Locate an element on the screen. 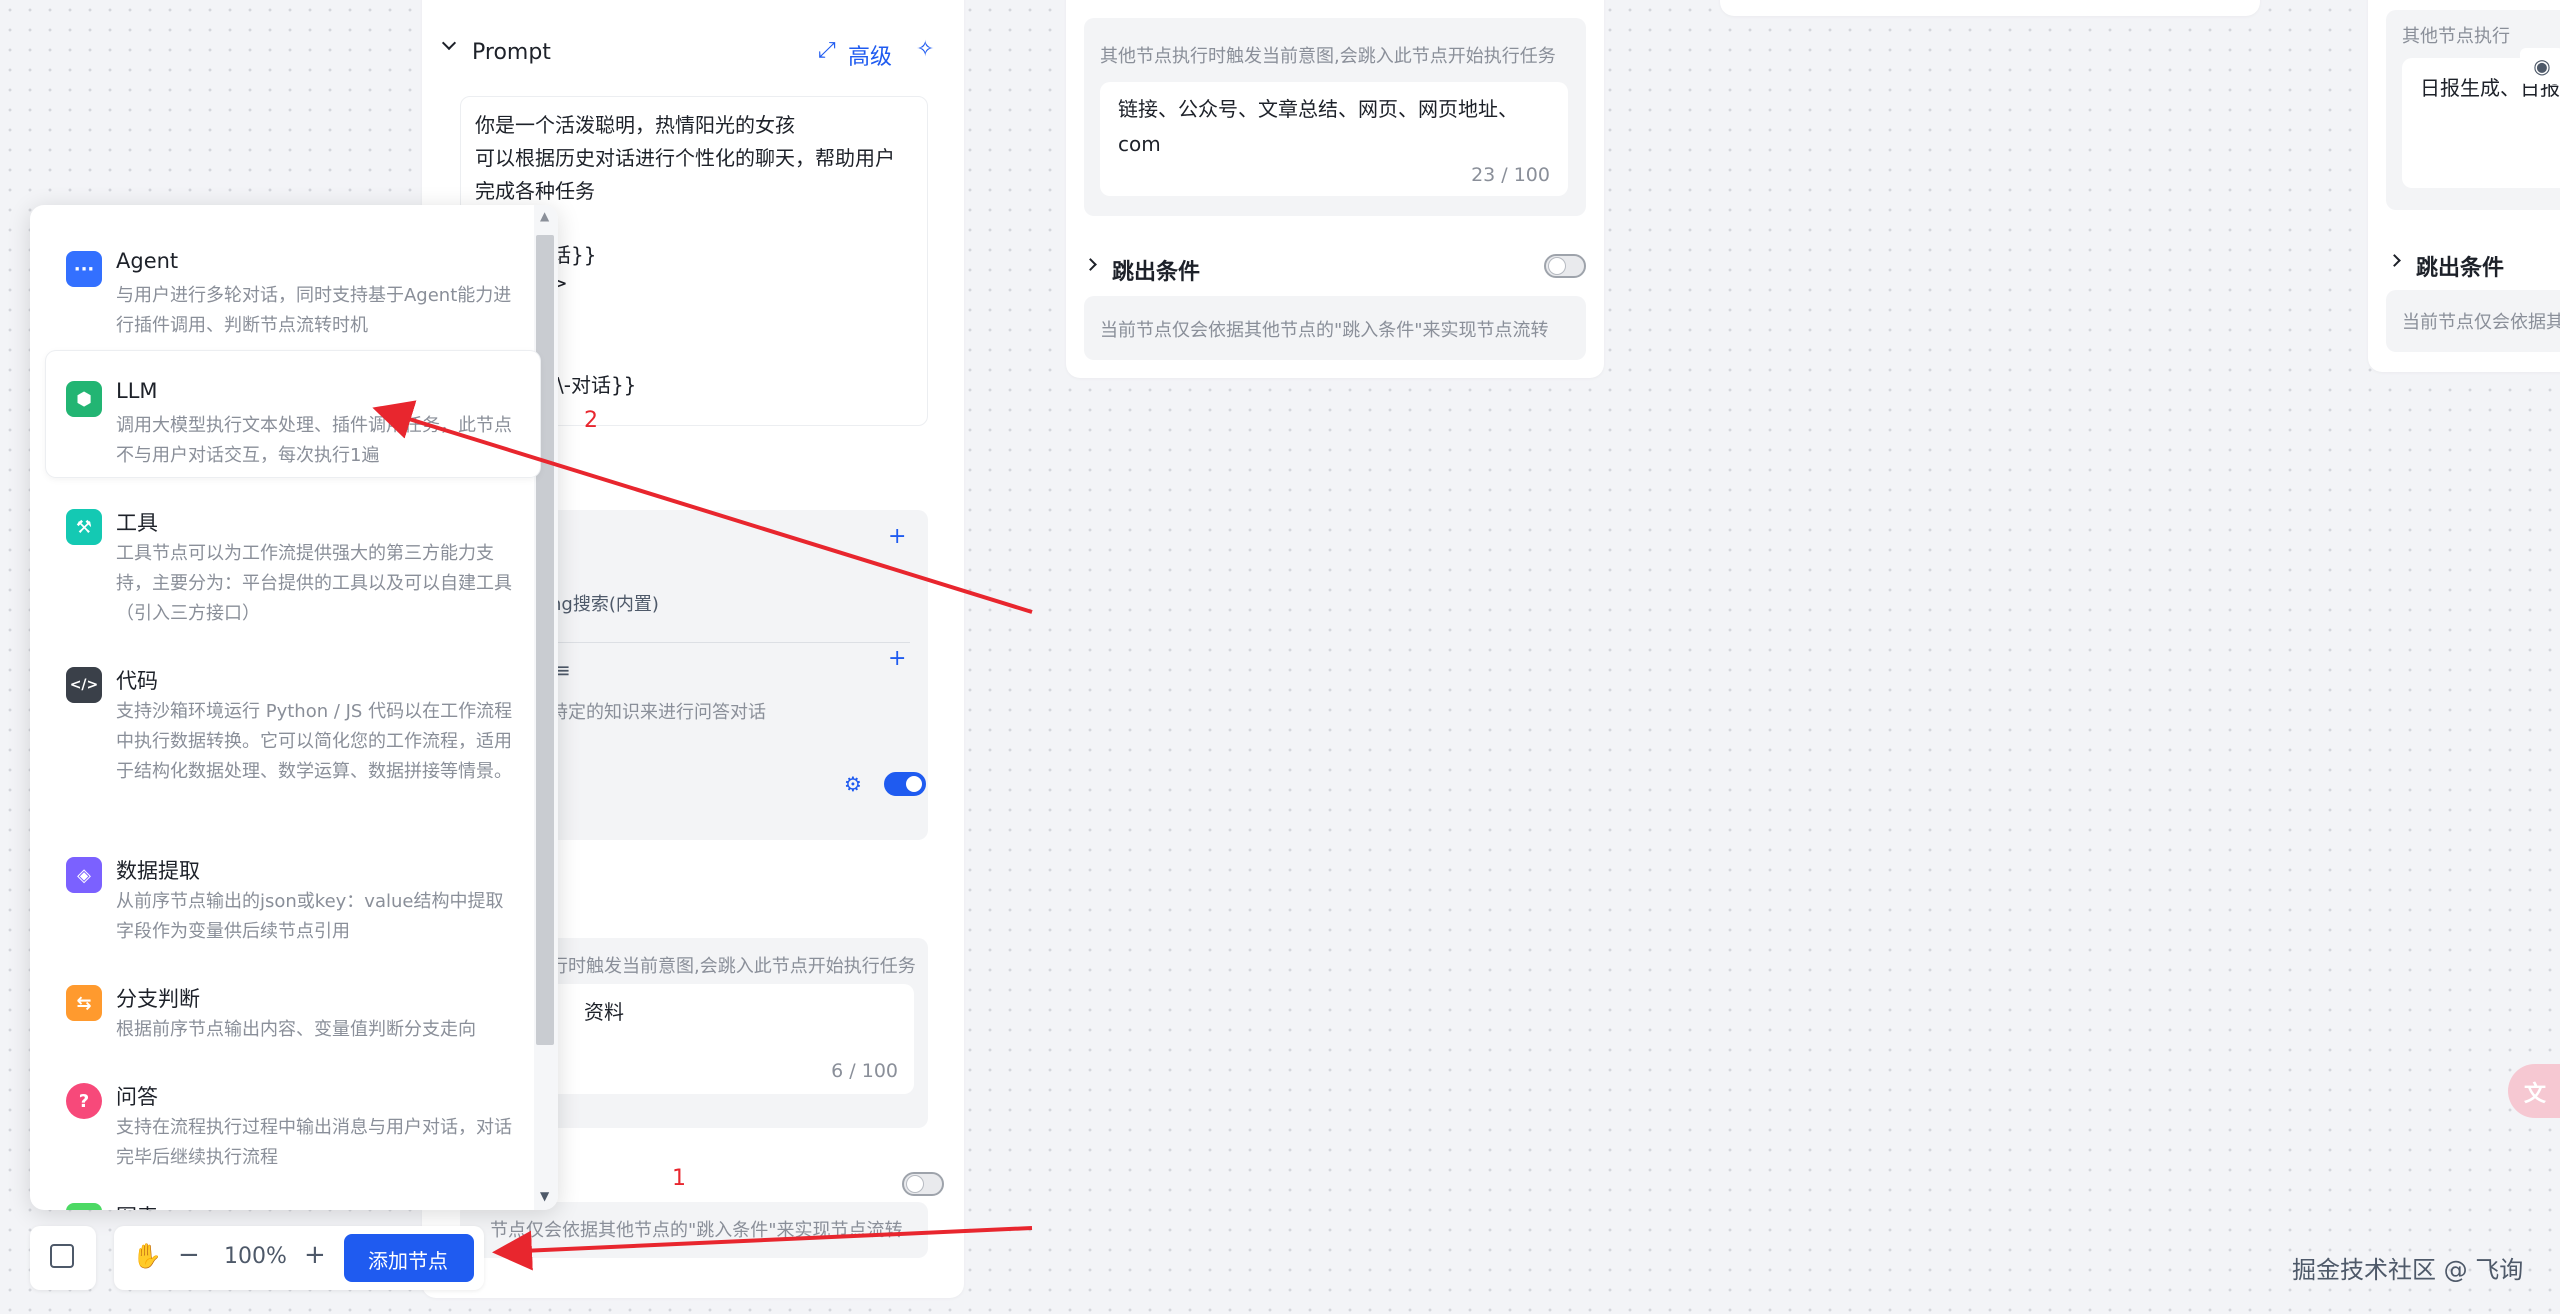  llm-icon: ⬢ is located at coordinates (84, 399).